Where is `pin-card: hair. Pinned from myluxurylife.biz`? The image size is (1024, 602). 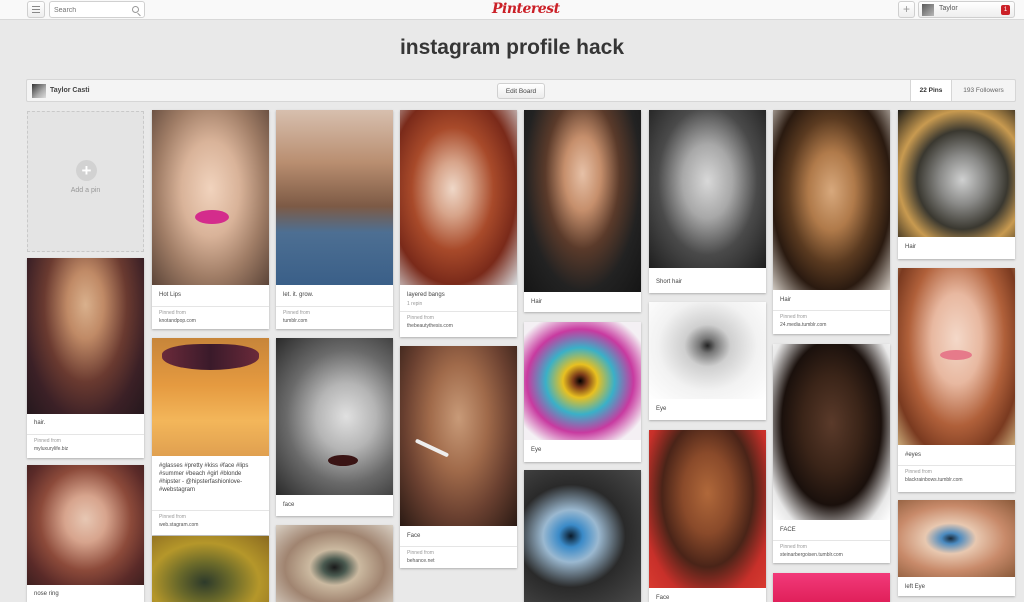 pin-card: hair. Pinned from myluxurylife.biz is located at coordinates (85, 358).